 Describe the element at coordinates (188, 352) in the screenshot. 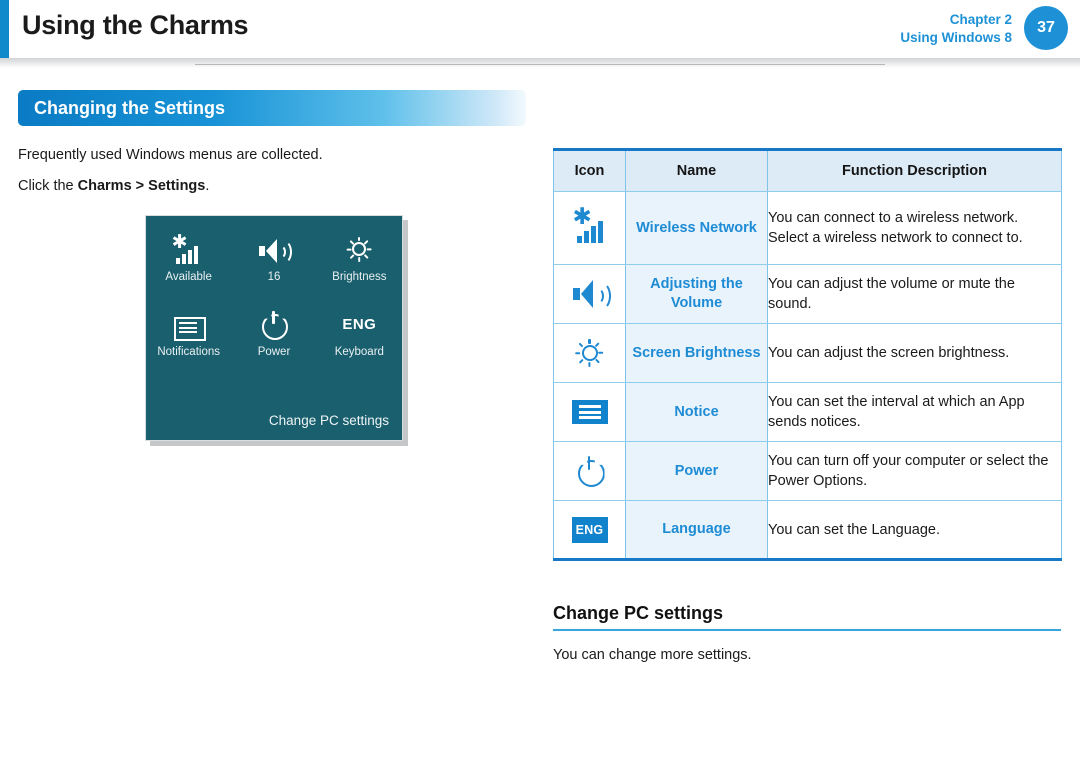

I see `charm-label: Notifications` at that location.